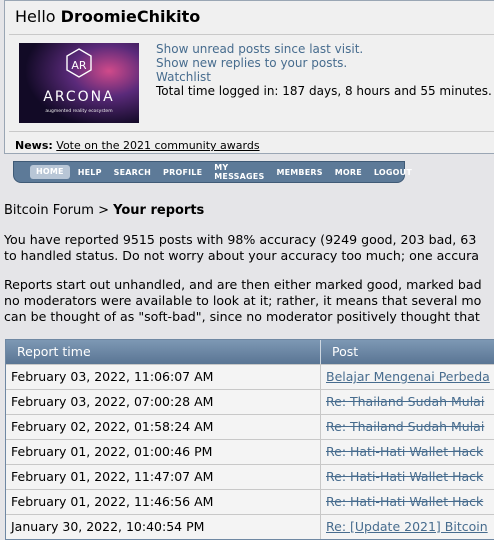 The height and width of the screenshot is (540, 494). Describe the element at coordinates (130, 16) in the screenshot. I see `username: DroomieChikito` at that location.